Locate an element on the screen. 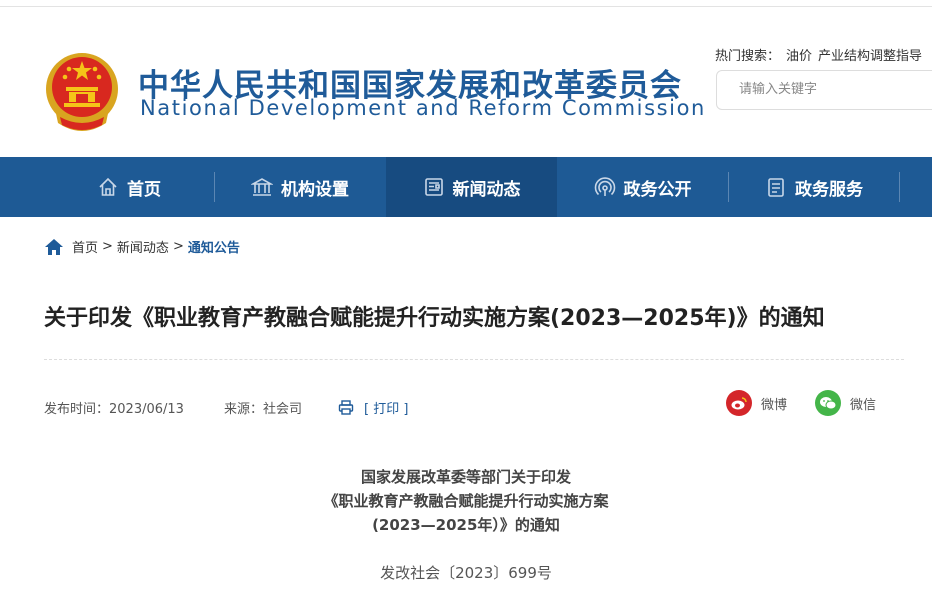 This screenshot has height=602, width=932. share-weibo-label: 微博 is located at coordinates (774, 405).